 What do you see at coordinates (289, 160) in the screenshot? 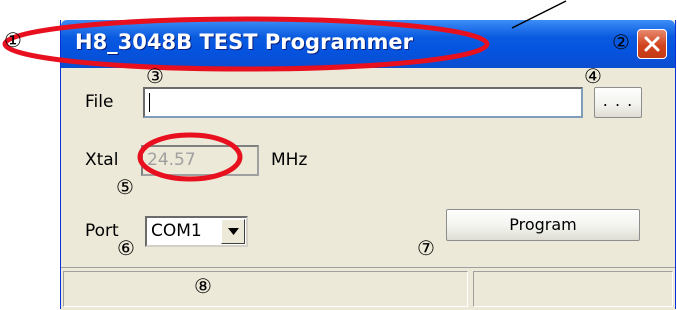
I see `xtal-unit-label: MHz` at bounding box center [289, 160].